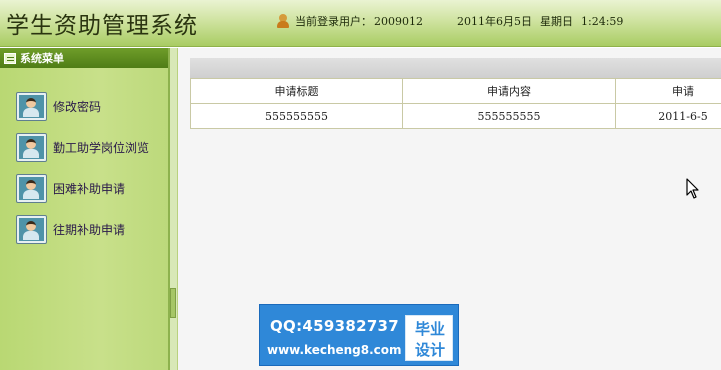  I want to click on sidebar-item-work-study-jobs: 勤工助学岗位浏览, so click(84, 147).